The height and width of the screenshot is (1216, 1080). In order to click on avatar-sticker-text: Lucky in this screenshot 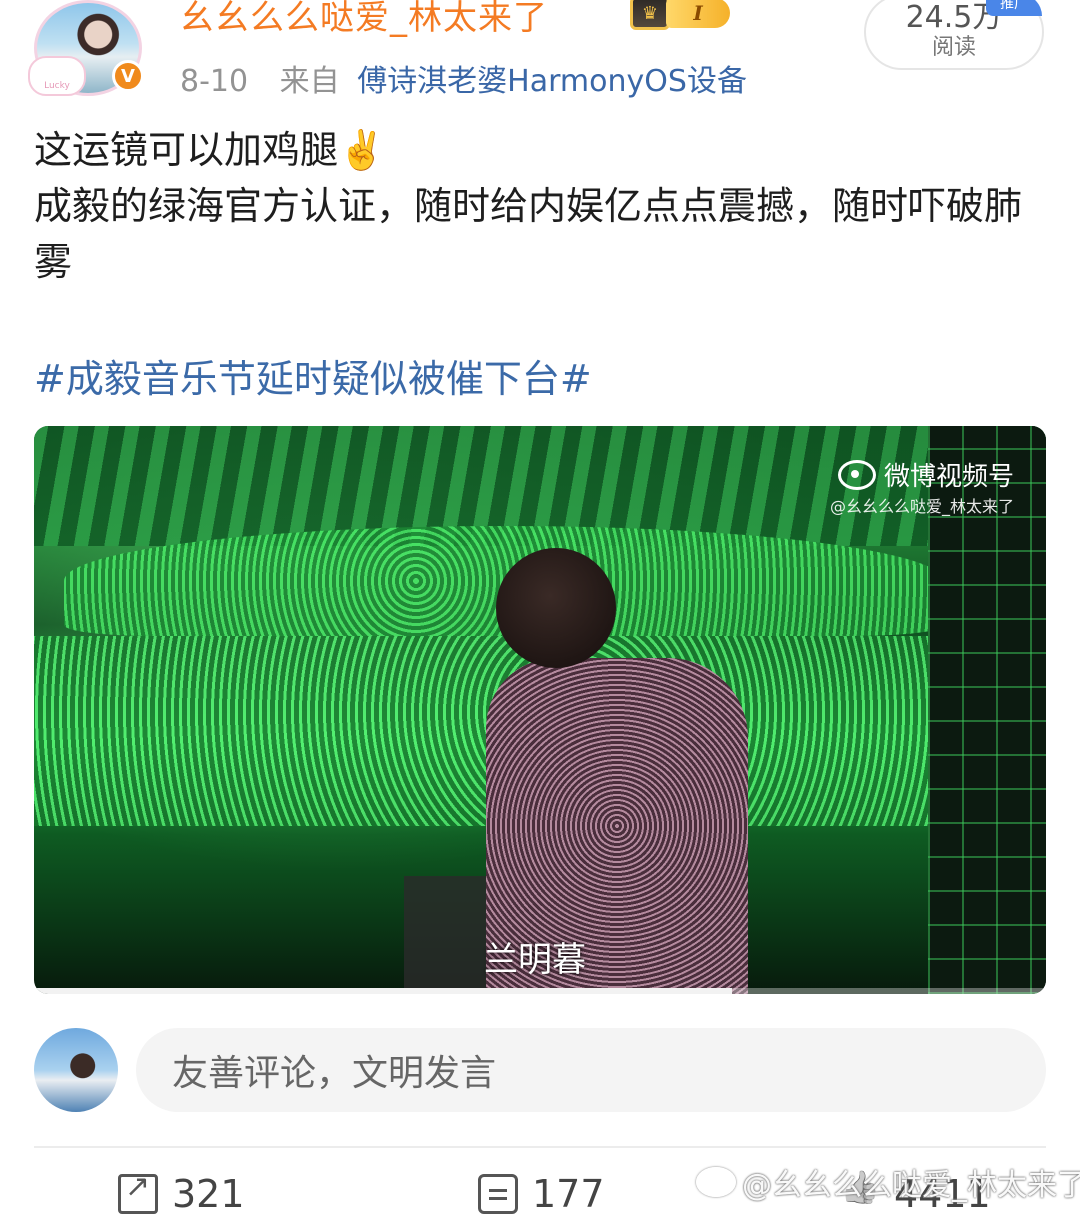, I will do `click(57, 86)`.